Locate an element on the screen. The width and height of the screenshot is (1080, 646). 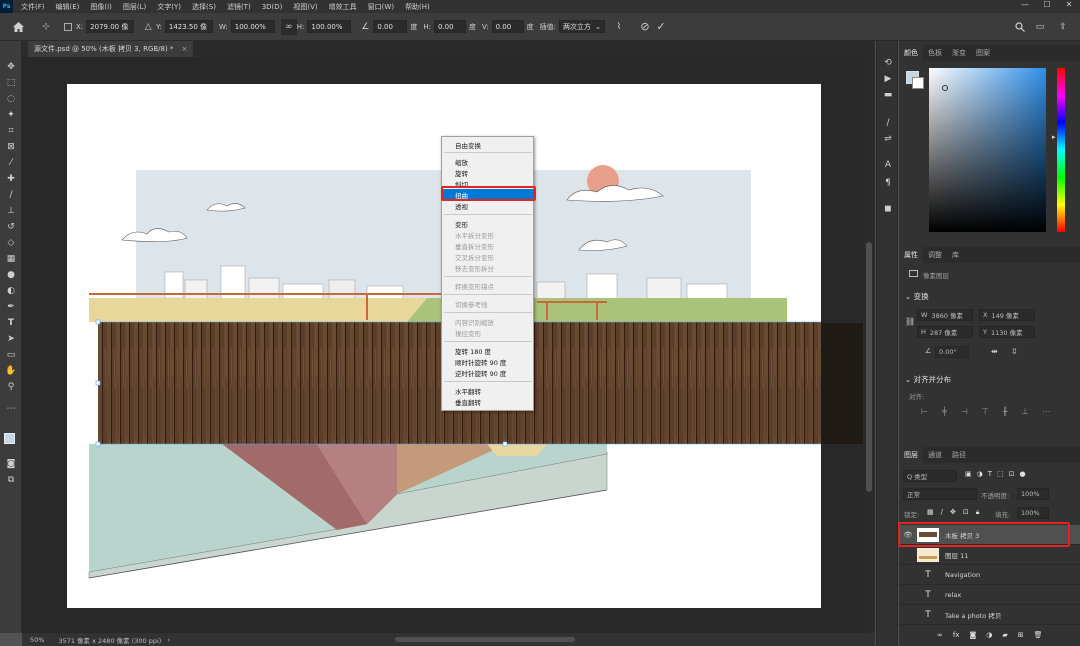
link-icon: ∞ is located at coordinates (288, 26).